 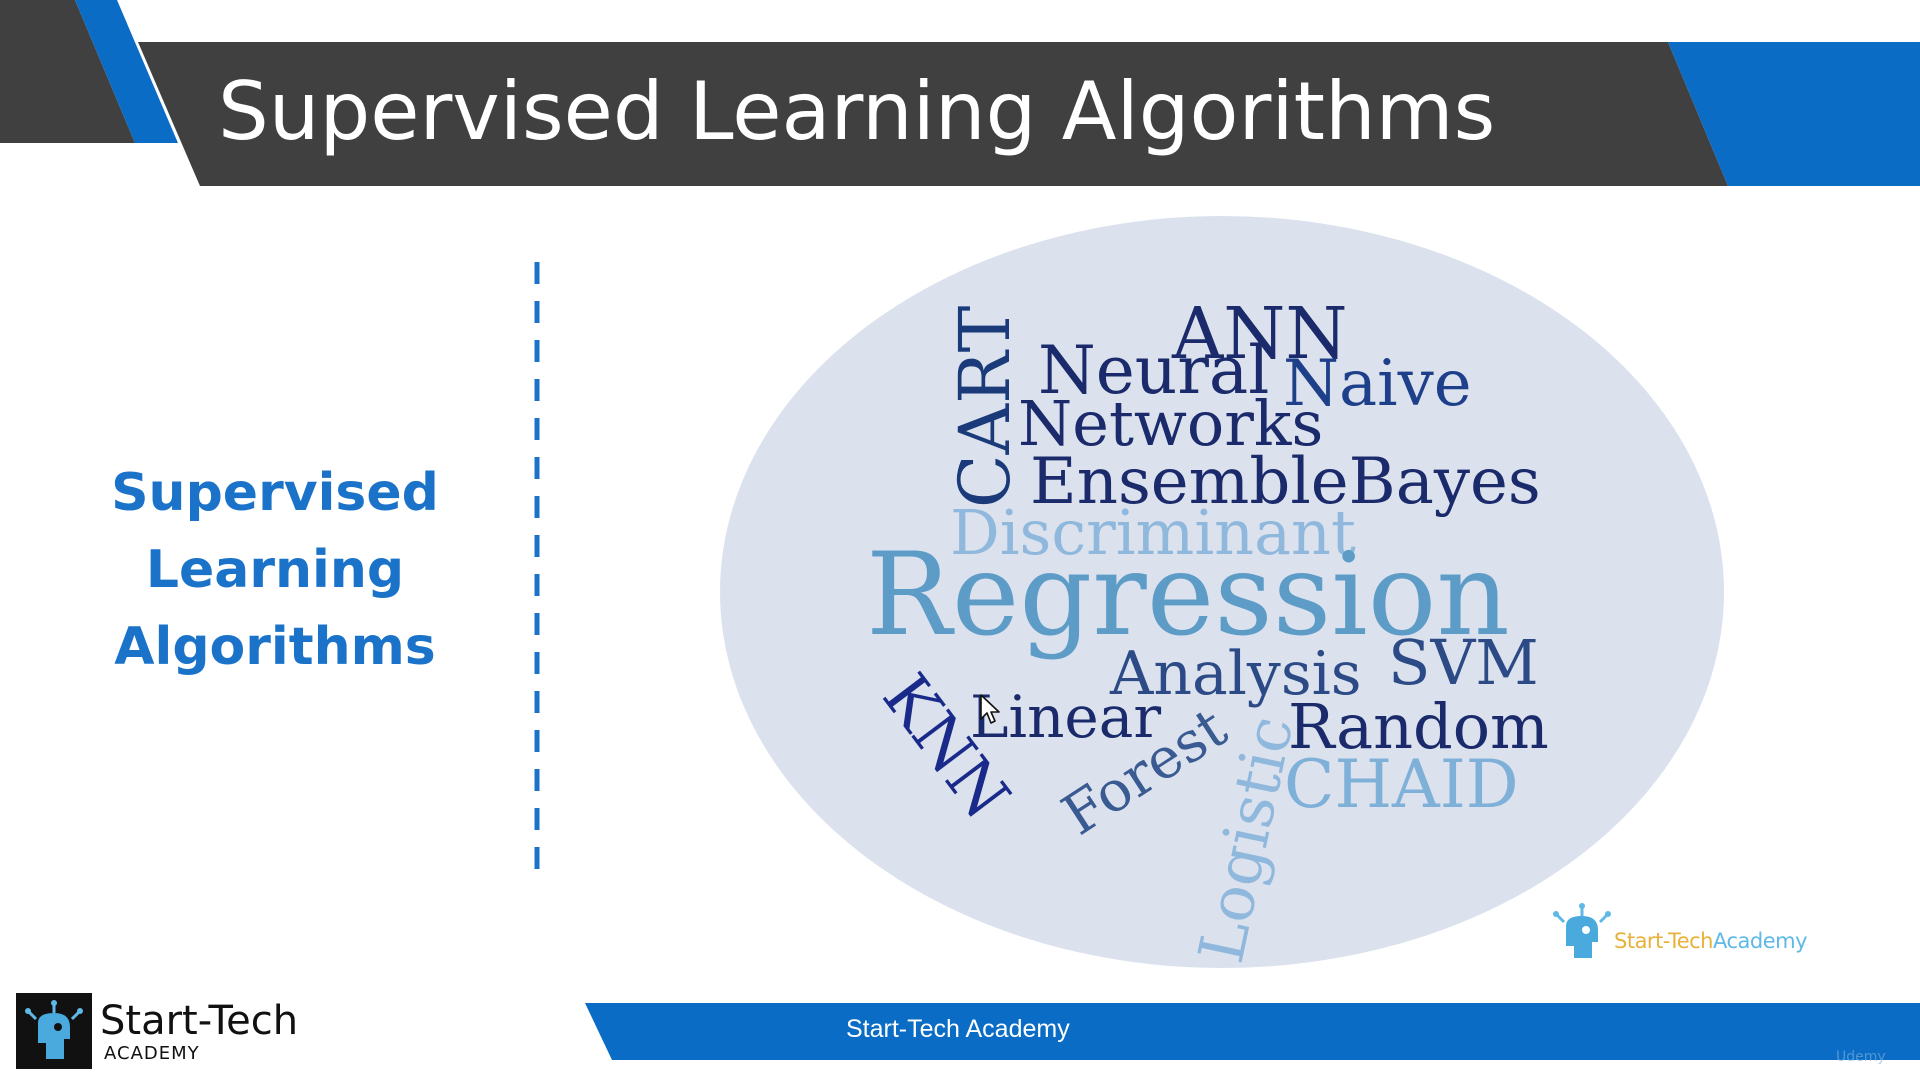 I want to click on brand-logo-icon, so click(x=54, y=1031).